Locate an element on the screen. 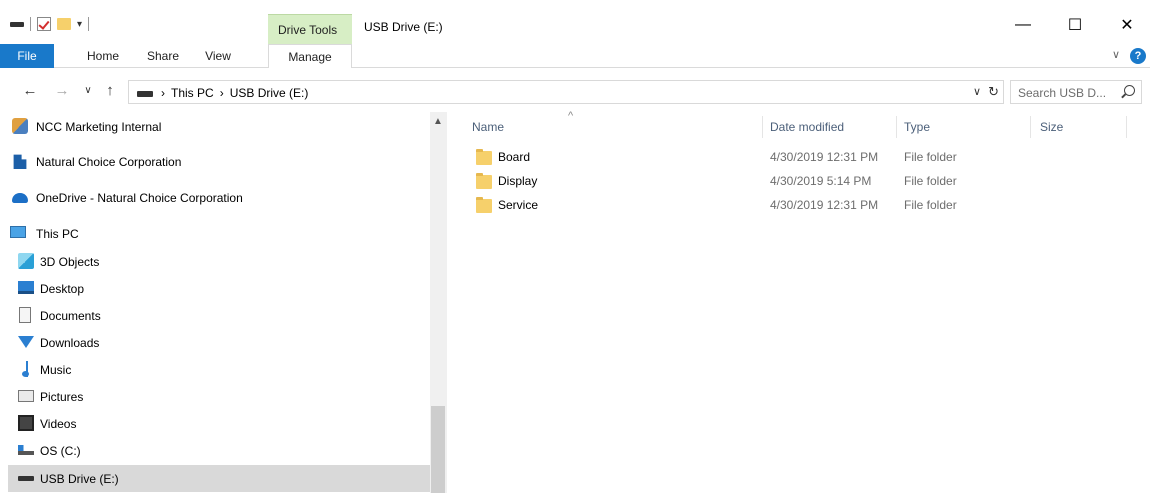 The image size is (1150, 493). tab-share: Share is located at coordinates (163, 56).